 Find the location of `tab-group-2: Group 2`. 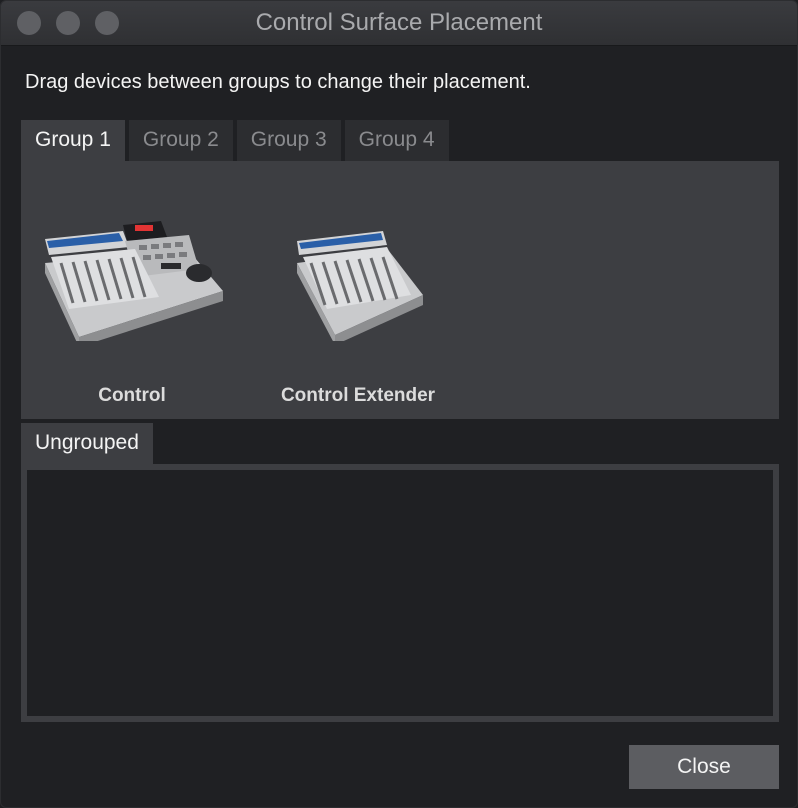

tab-group-2: Group 2 is located at coordinates (180, 141).